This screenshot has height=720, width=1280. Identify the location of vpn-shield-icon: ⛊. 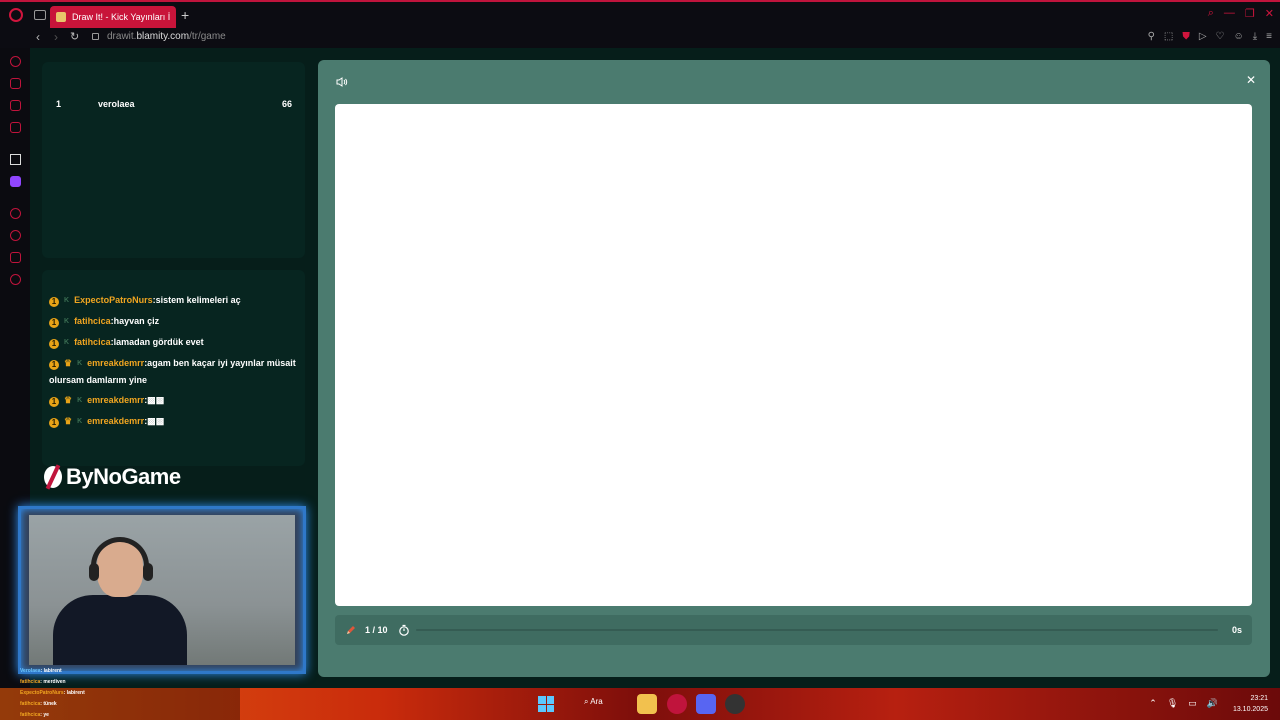
(1186, 36).